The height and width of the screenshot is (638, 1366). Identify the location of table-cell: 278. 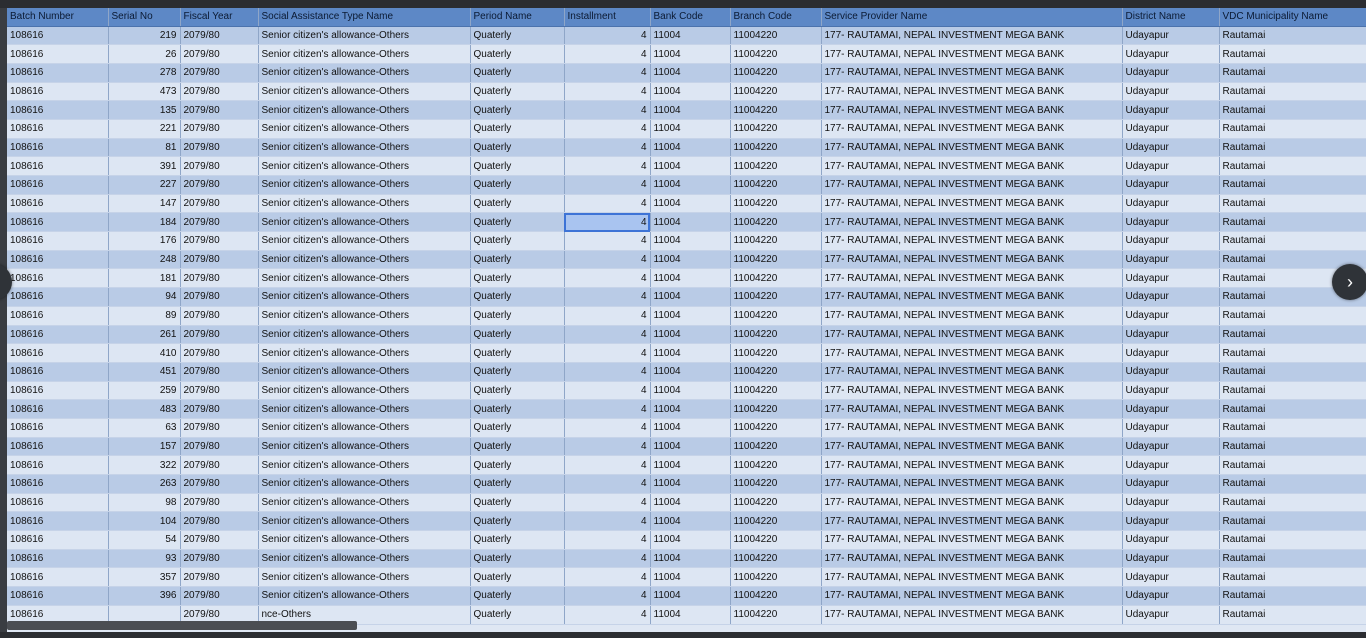
(144, 73).